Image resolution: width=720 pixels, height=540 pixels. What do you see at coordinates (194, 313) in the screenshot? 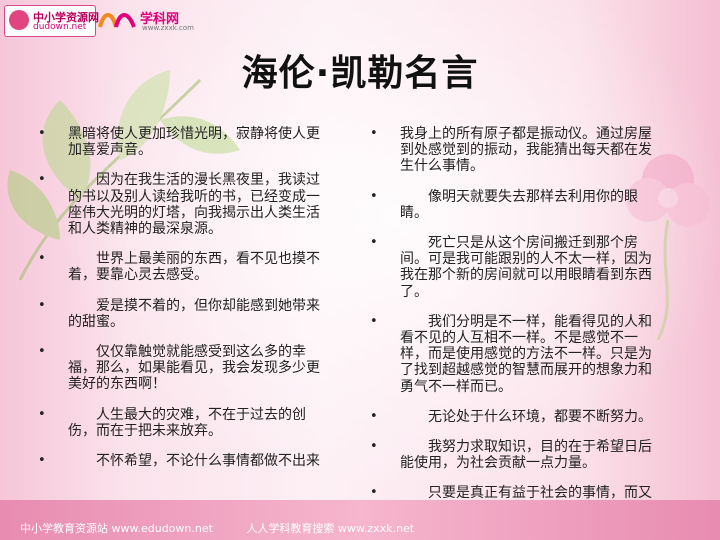
I see `quote-text: 爱是摸不着的，但你却能感到她带来的甜蜜。` at bounding box center [194, 313].